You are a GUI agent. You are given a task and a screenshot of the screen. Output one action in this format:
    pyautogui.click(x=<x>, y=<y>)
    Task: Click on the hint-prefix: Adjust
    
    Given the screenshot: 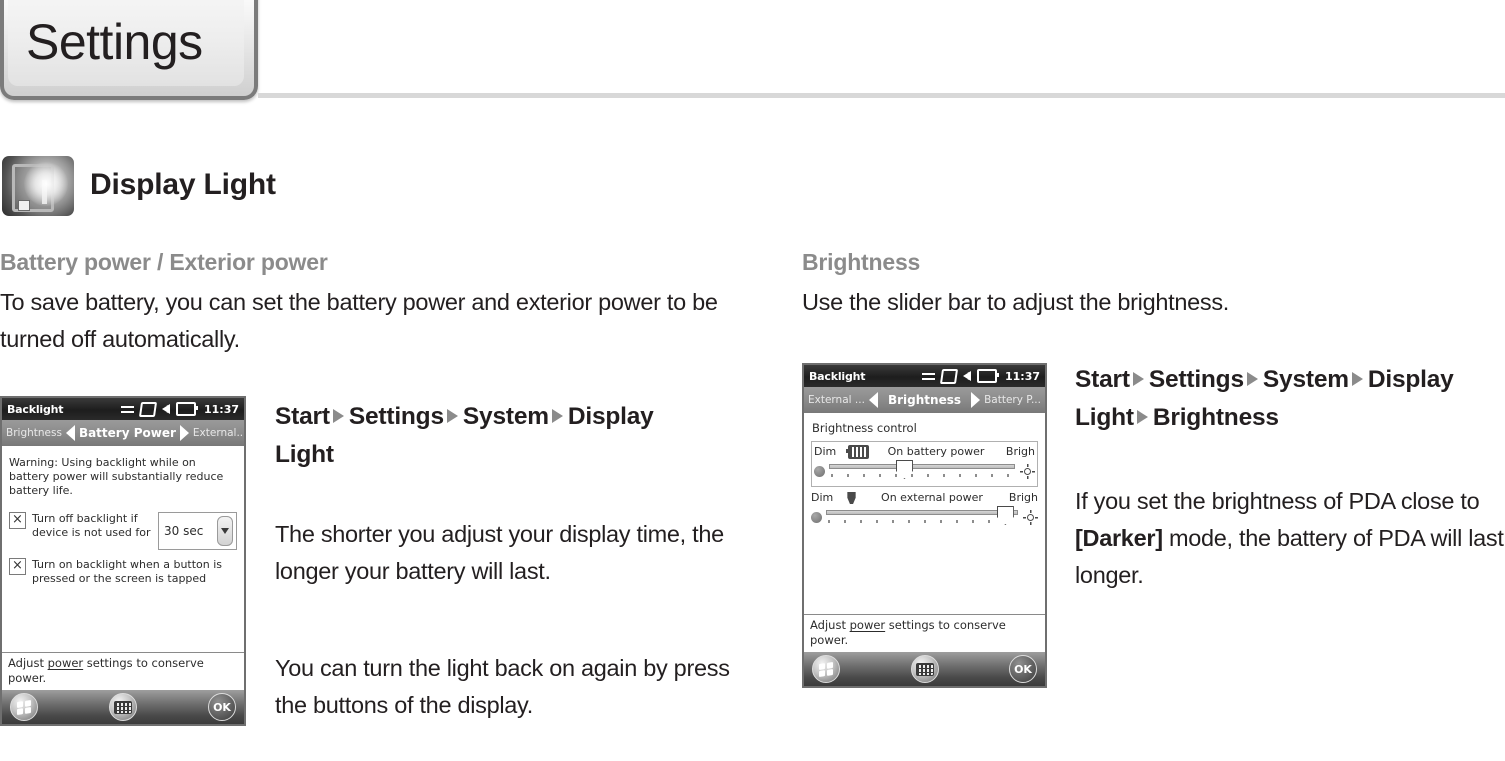 What is the action you would take?
    pyautogui.click(x=28, y=663)
    